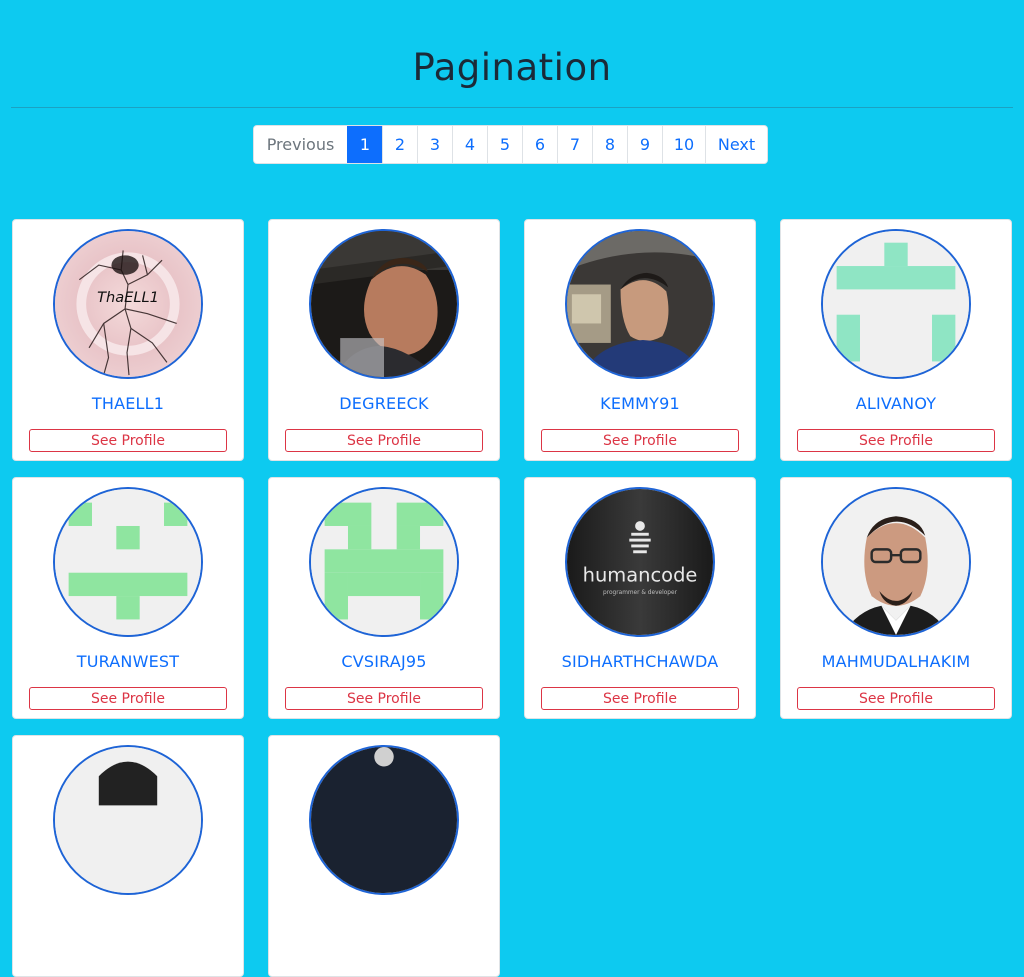  Describe the element at coordinates (640, 593) in the screenshot. I see `avatar-subtext: programmer & developer` at that location.